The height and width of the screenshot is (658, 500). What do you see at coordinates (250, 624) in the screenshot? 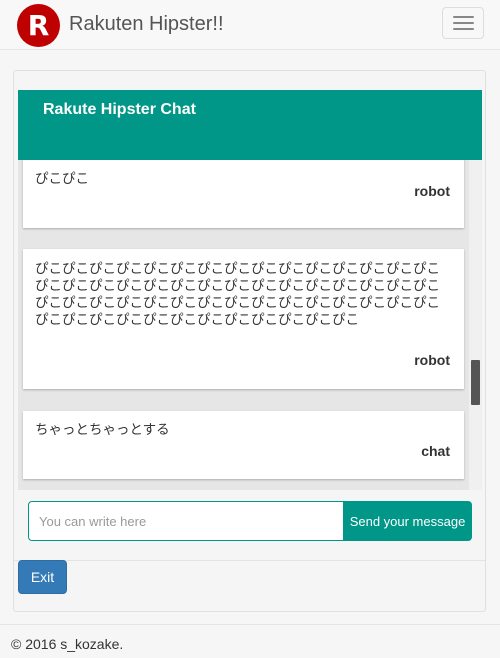
I see `footer-divider` at bounding box center [250, 624].